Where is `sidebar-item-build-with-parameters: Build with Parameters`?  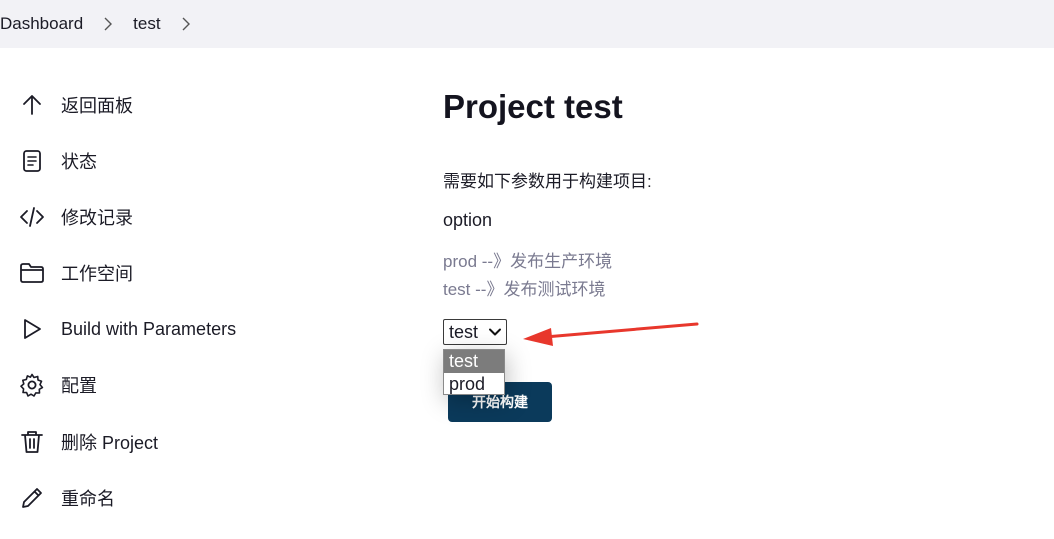
sidebar-item-build-with-parameters: Build with Parameters is located at coordinates (178, 329).